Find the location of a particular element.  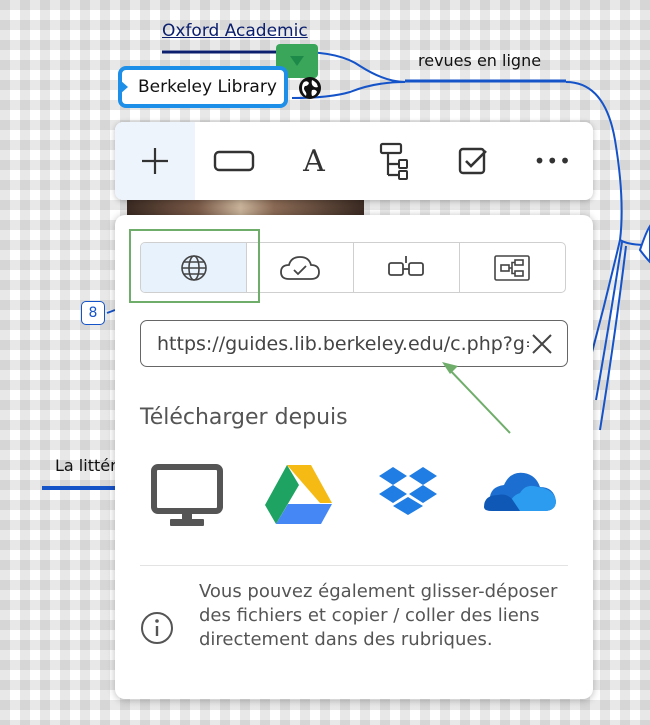

onedrive-icon is located at coordinates (520, 491).